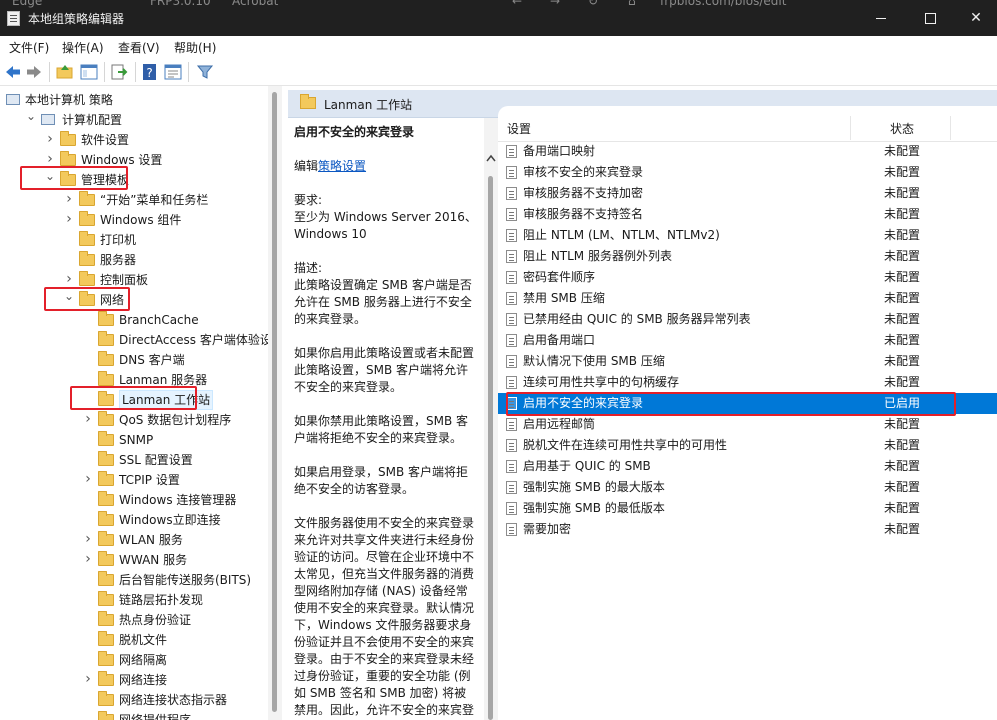  I want to click on tree-node-label: WLAN 服务, so click(151, 540).